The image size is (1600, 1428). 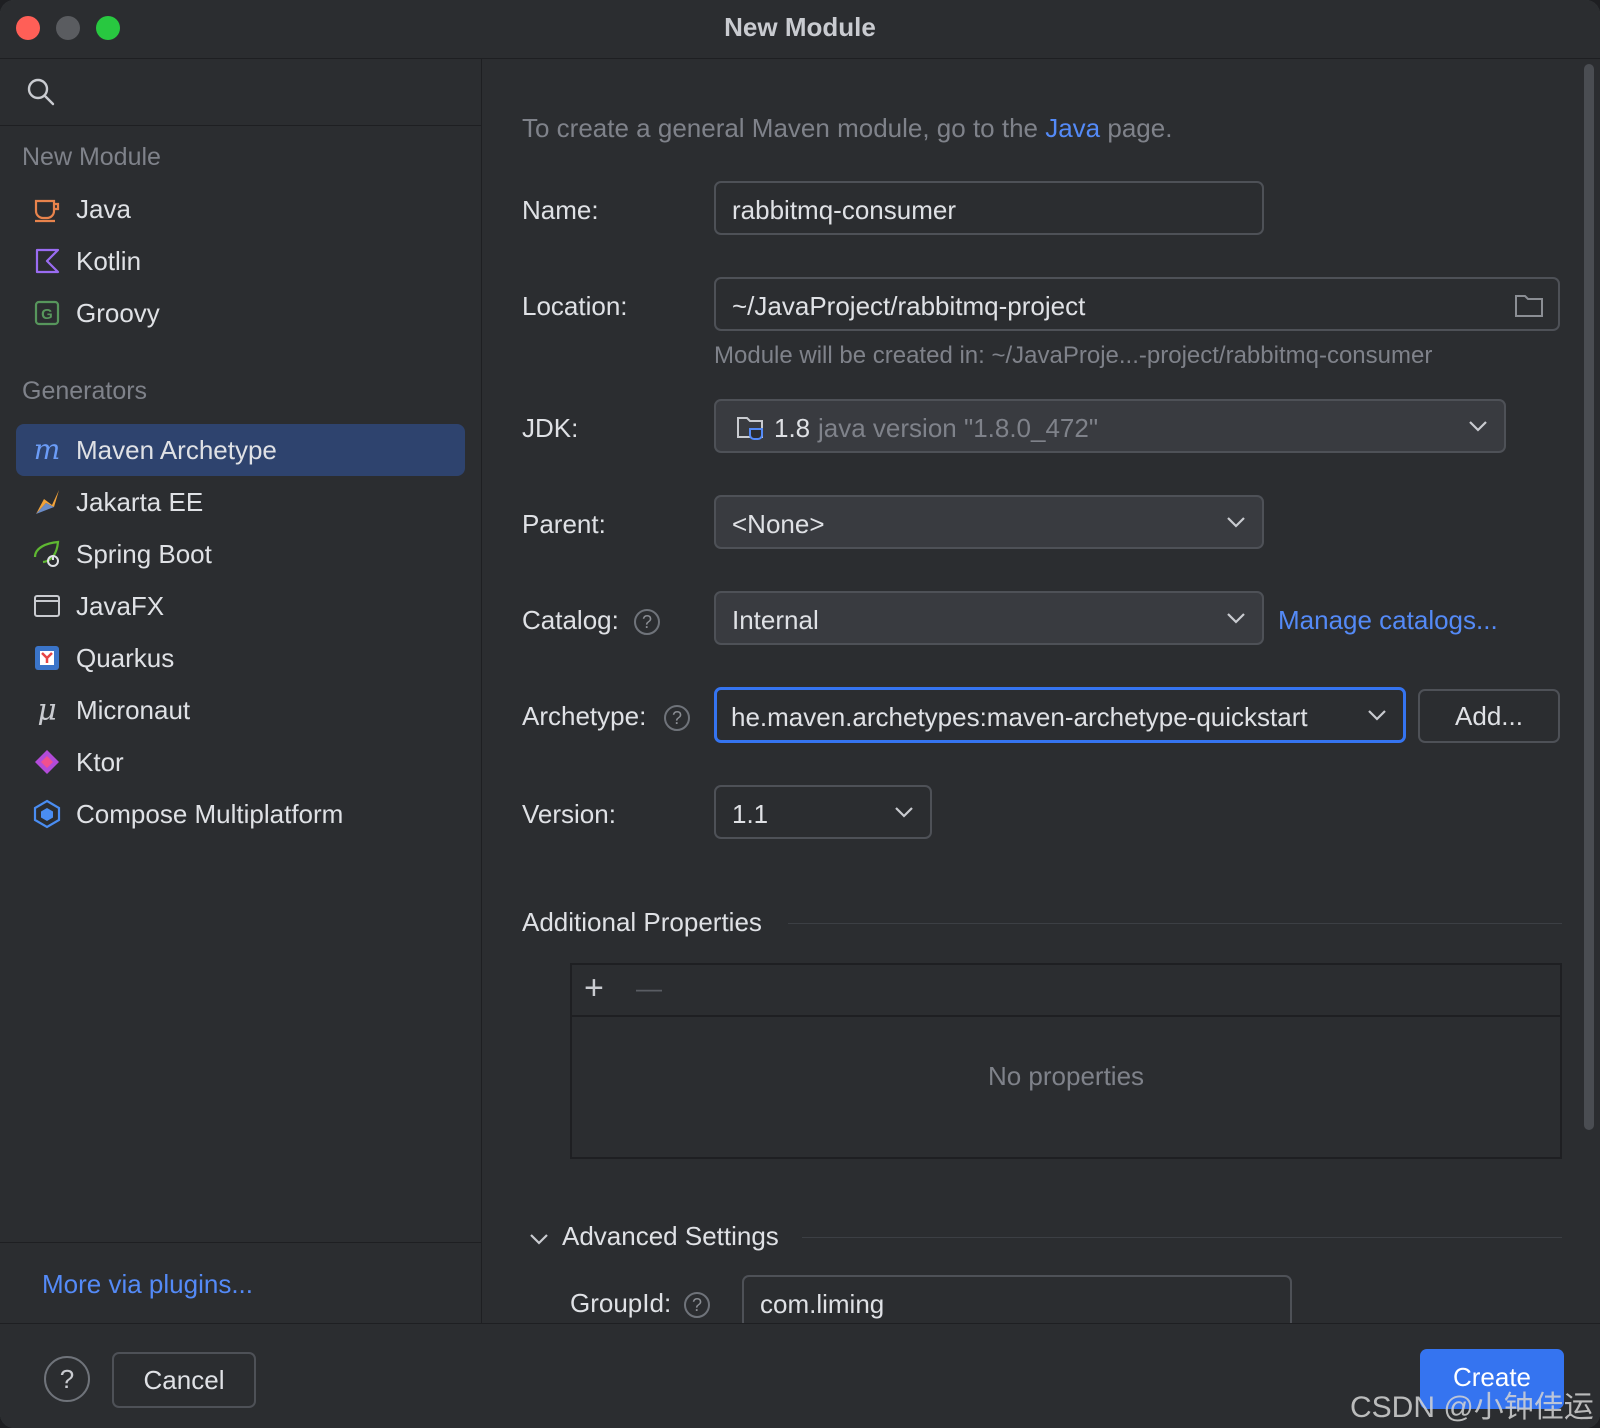 I want to click on jakarta-ee-icon, so click(x=47, y=502).